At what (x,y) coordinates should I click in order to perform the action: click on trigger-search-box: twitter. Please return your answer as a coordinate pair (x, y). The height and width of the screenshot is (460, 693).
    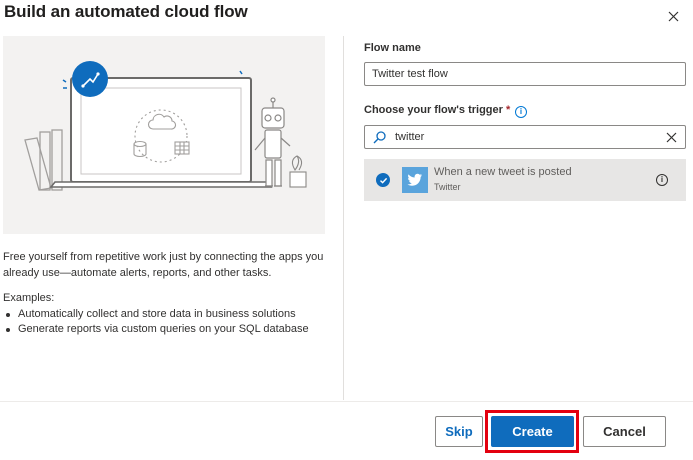
    Looking at the image, I should click on (525, 137).